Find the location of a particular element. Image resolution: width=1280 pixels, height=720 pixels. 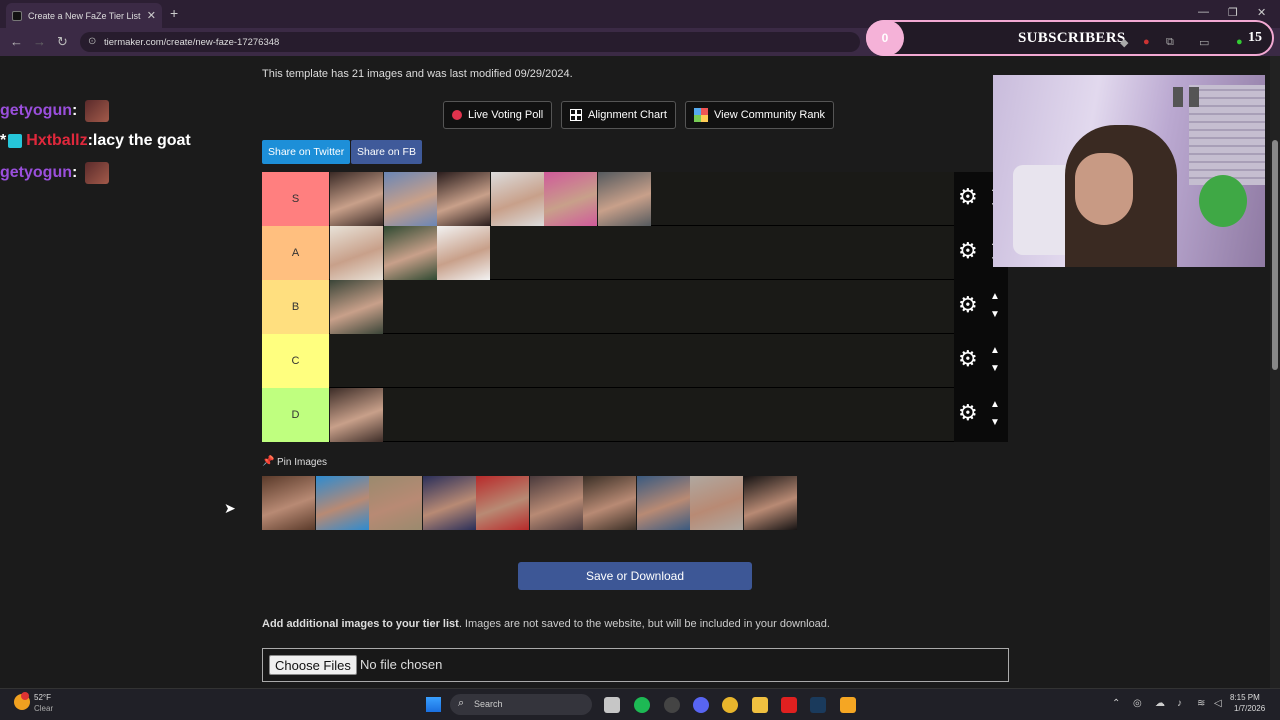

window-blind is located at coordinates (1227, 135).